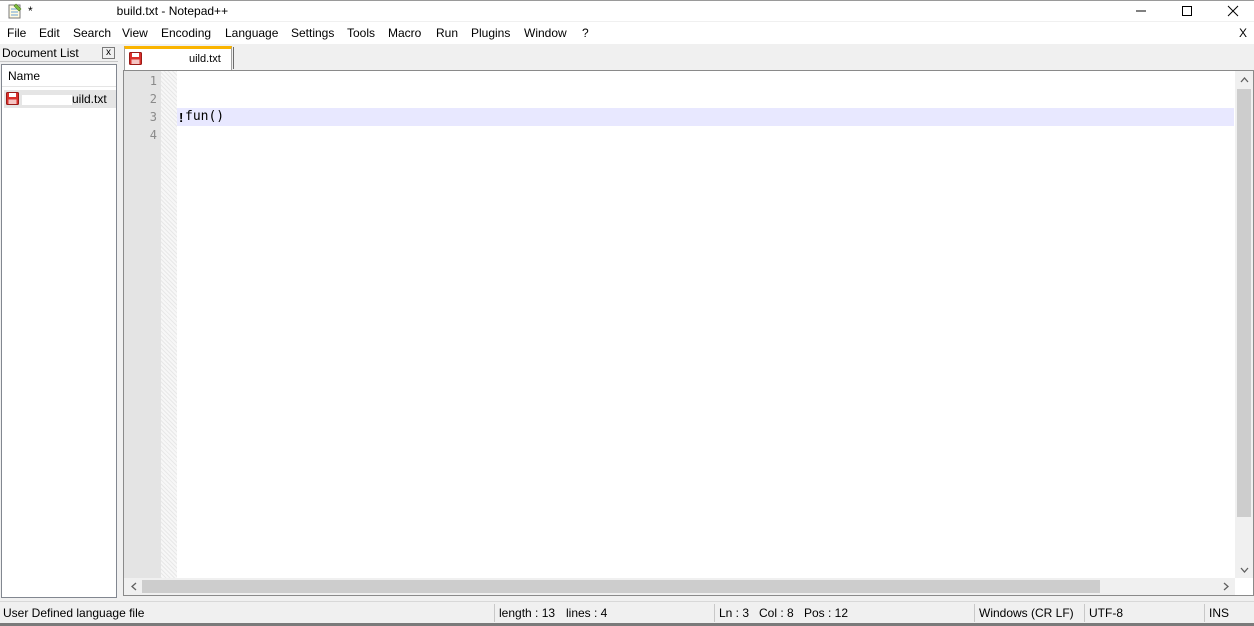 Image resolution: width=1254 pixels, height=626 pixels. What do you see at coordinates (108, 53) in the screenshot?
I see `document-list-close-button: x` at bounding box center [108, 53].